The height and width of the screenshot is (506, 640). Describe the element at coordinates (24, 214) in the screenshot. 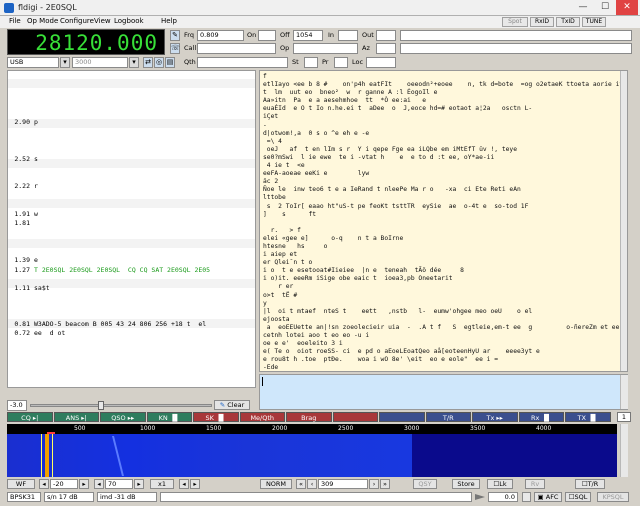

I see `signal-browser-line: 1.91 w` at that location.